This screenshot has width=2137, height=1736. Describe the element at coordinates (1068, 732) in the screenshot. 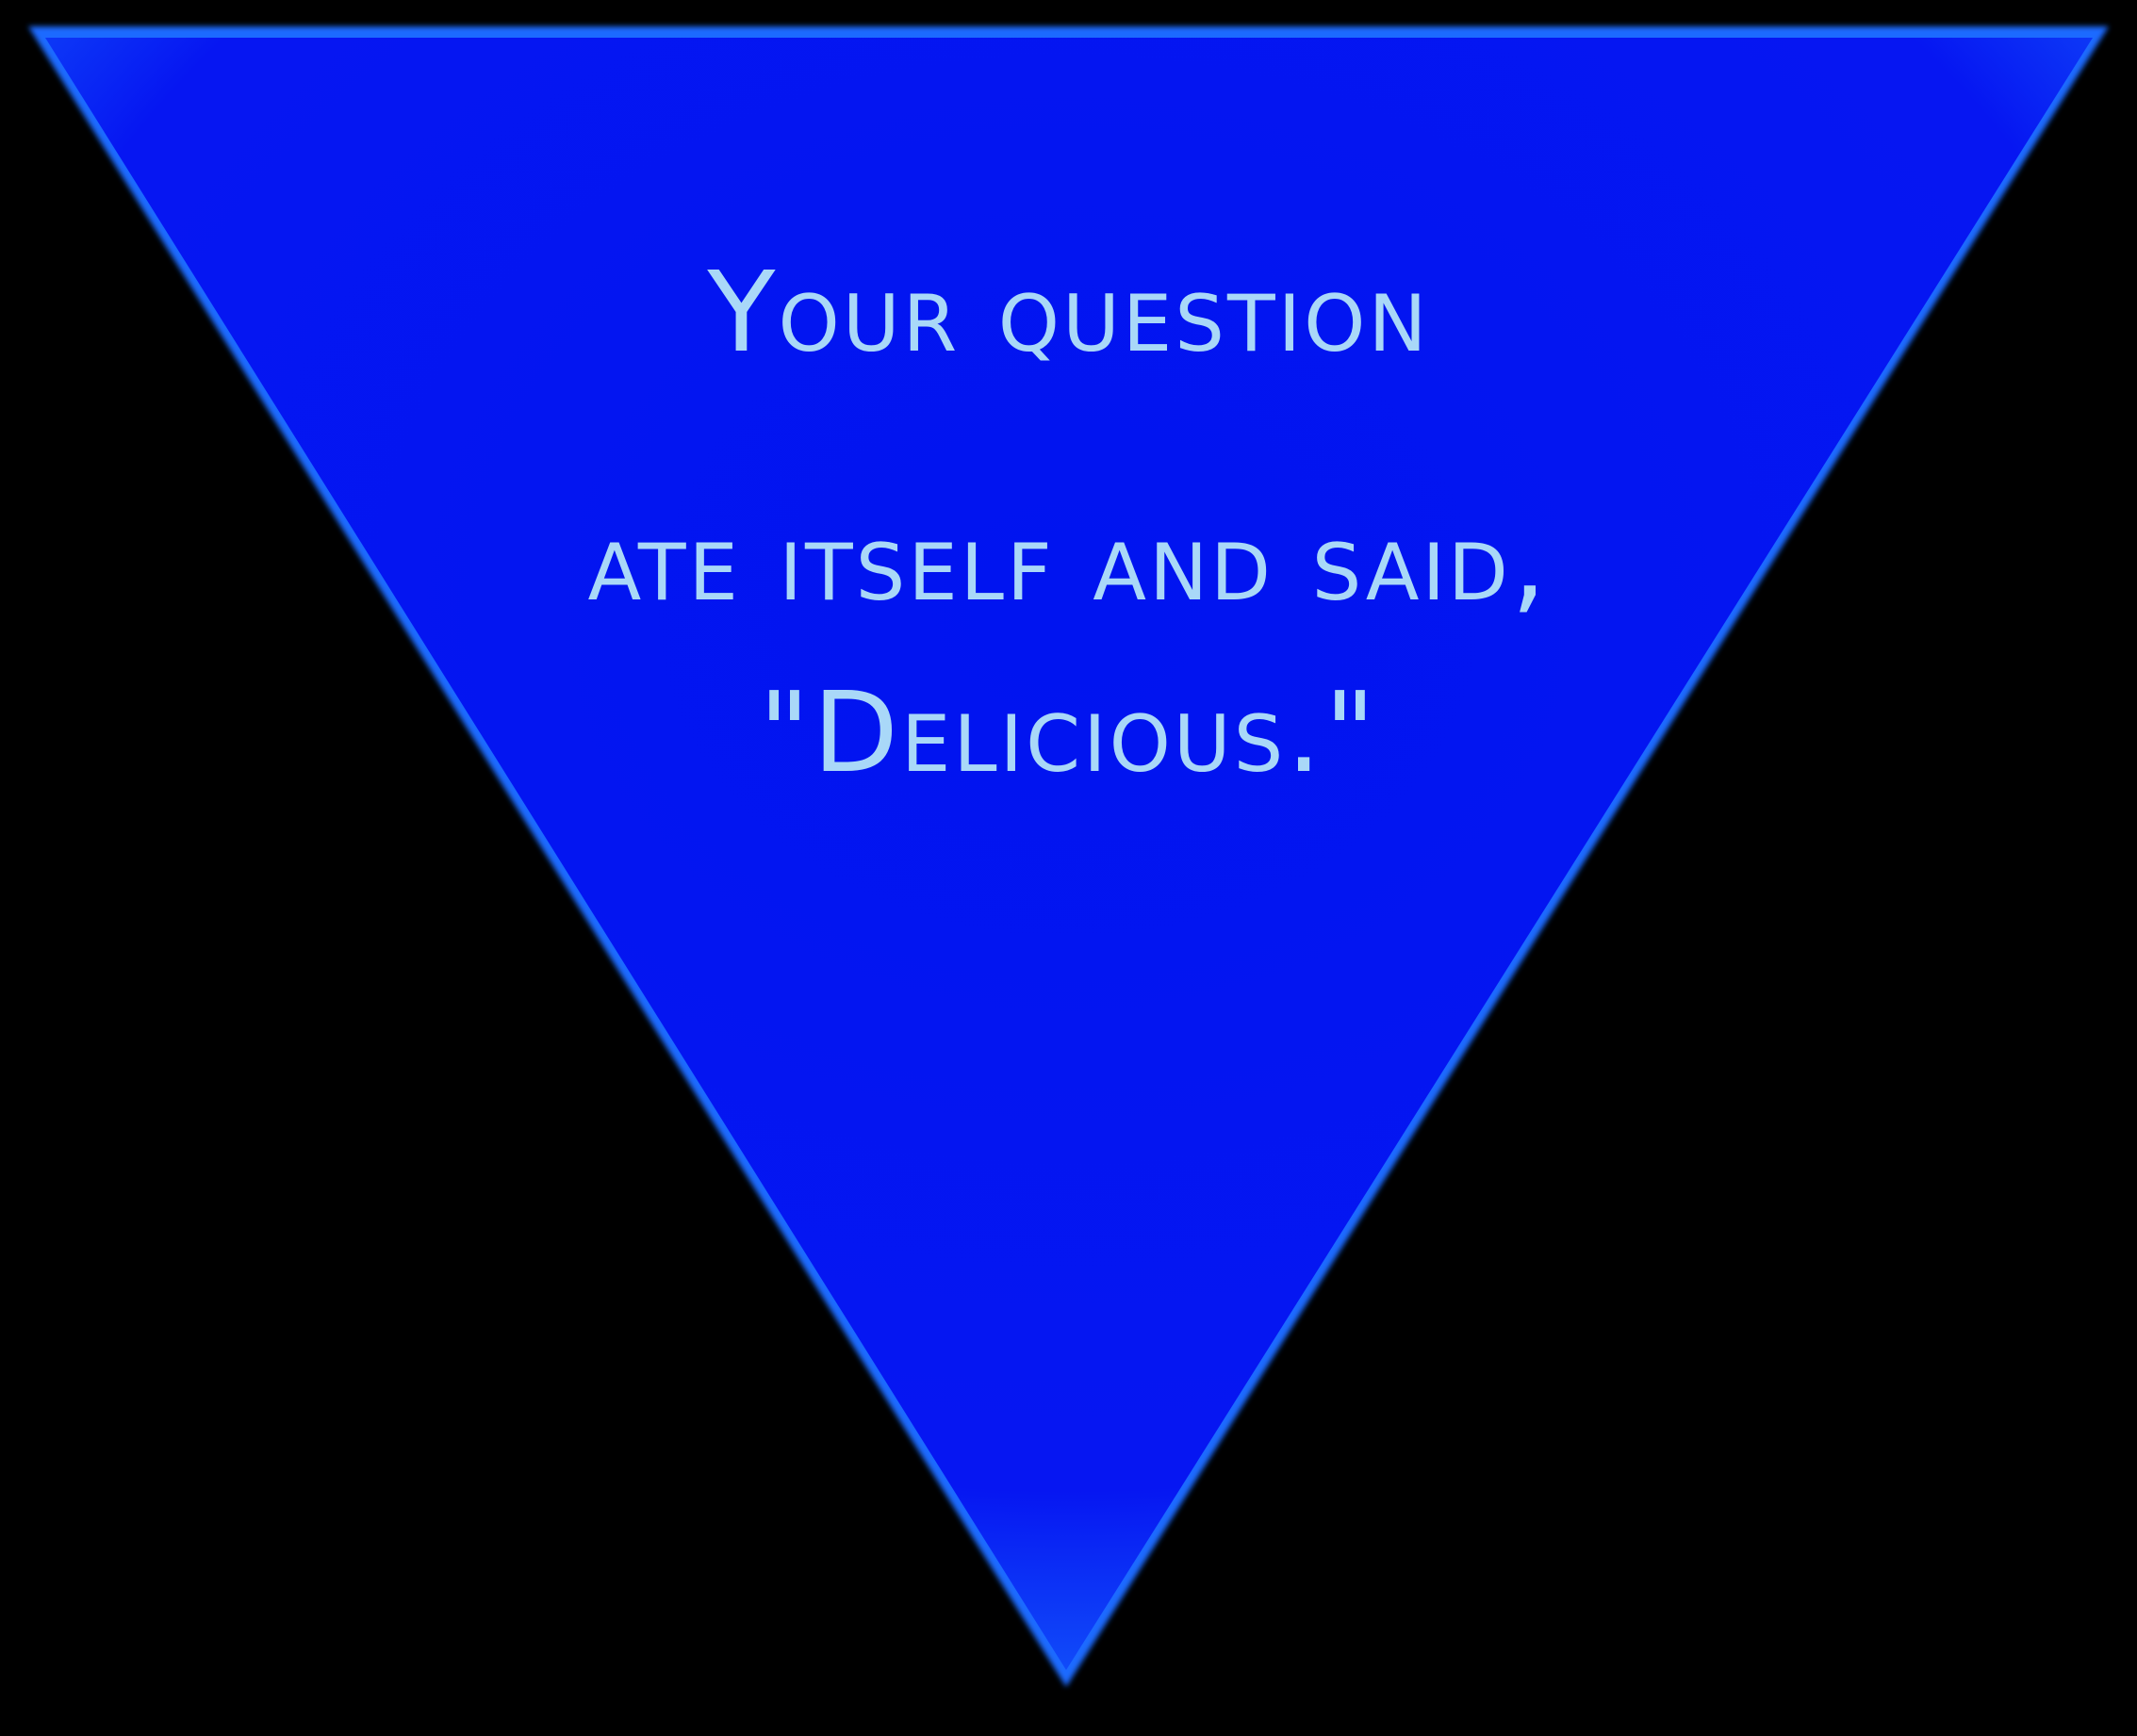

I see `answer-line-3: "Delicious."` at that location.